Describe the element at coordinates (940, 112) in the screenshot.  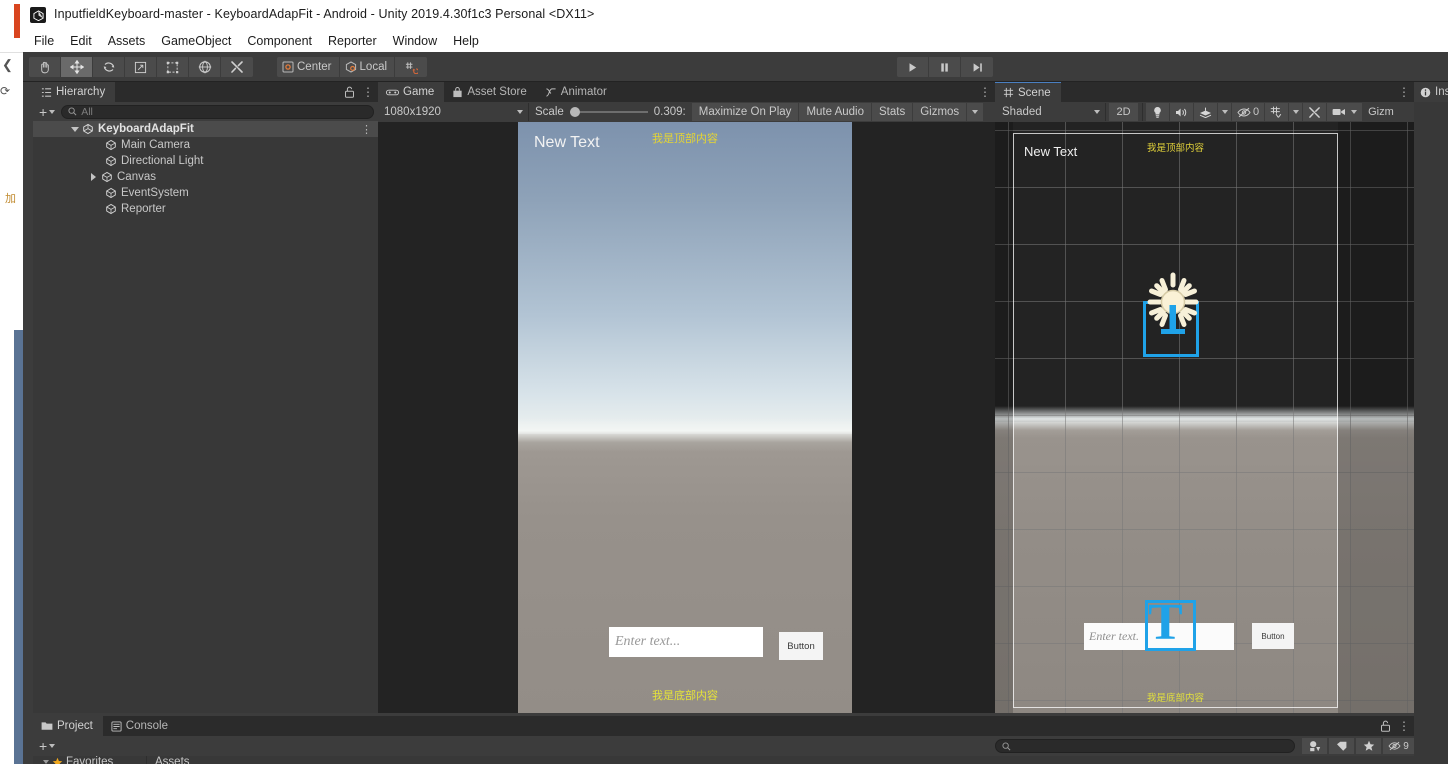
I see `gizmos-button: Gizmos` at that location.